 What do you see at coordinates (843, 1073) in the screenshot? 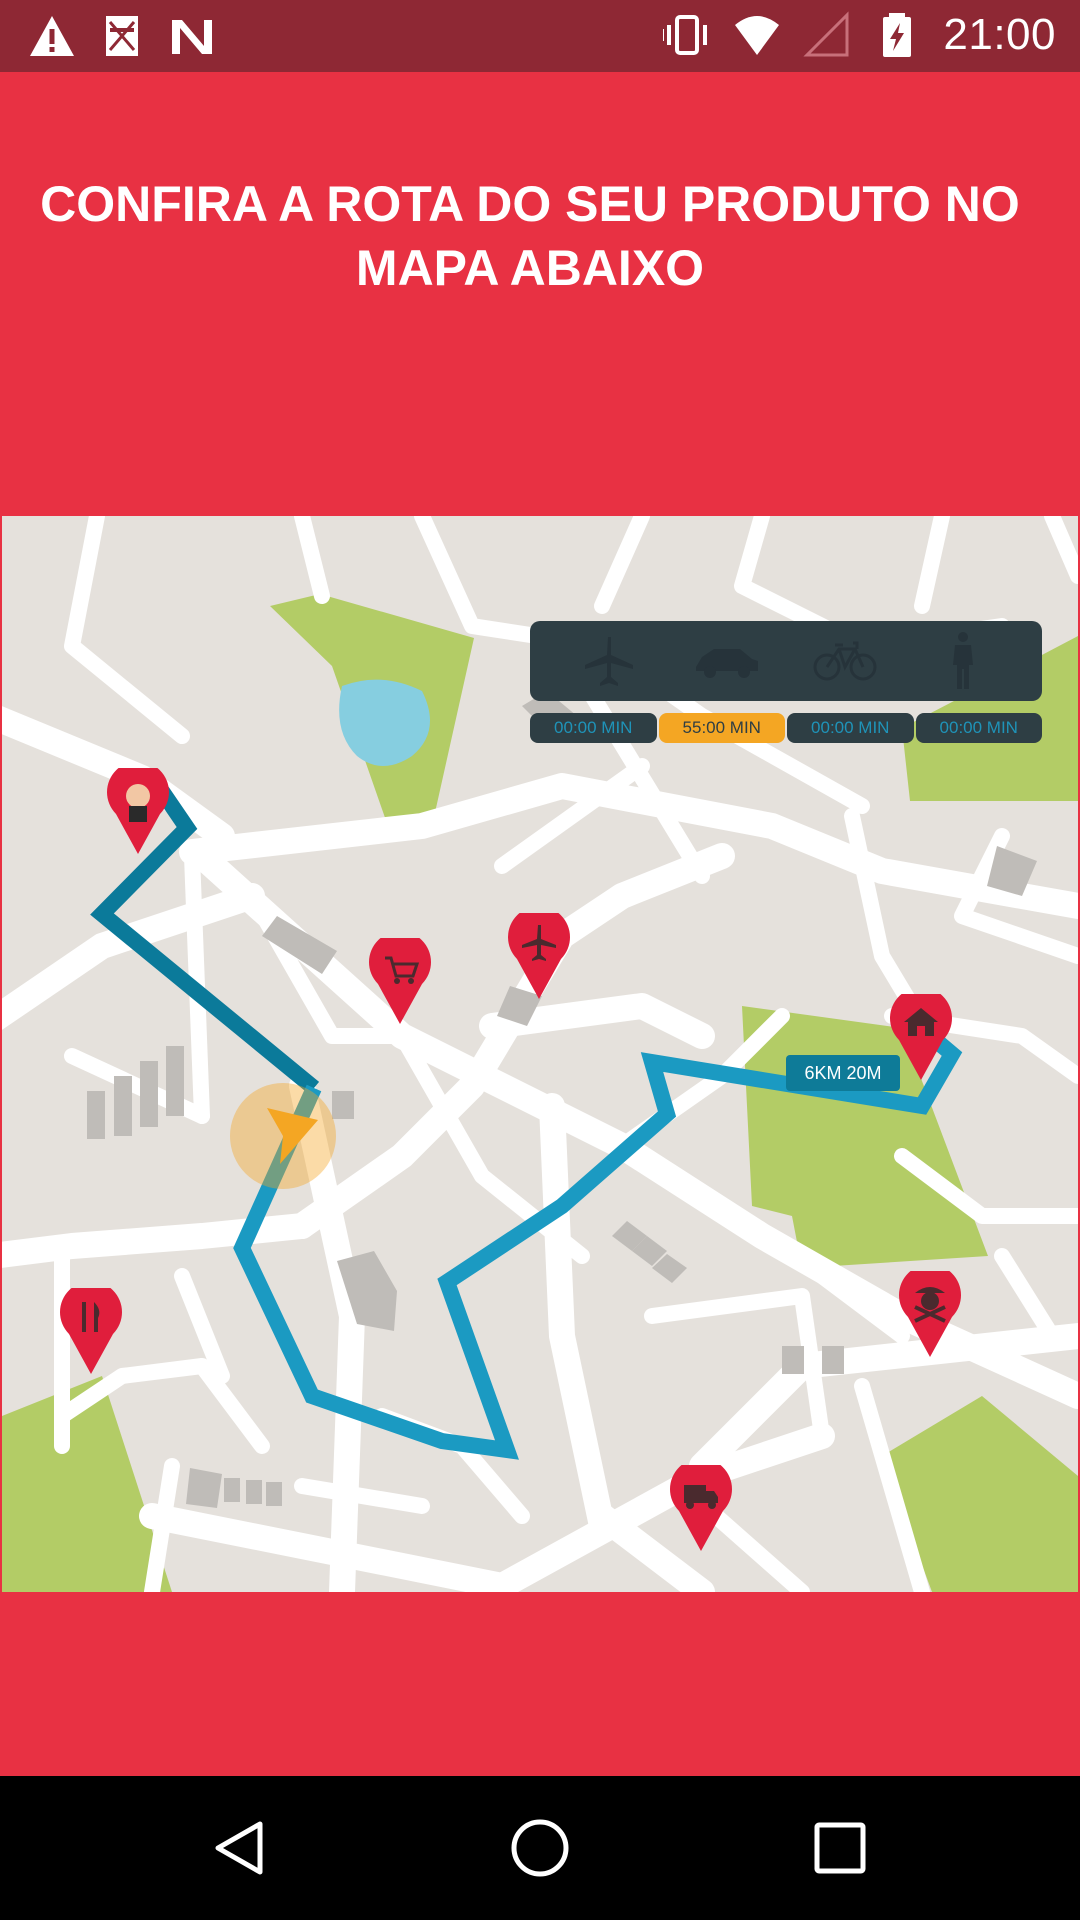
I see `distance-badge: 6KM 20M` at bounding box center [843, 1073].